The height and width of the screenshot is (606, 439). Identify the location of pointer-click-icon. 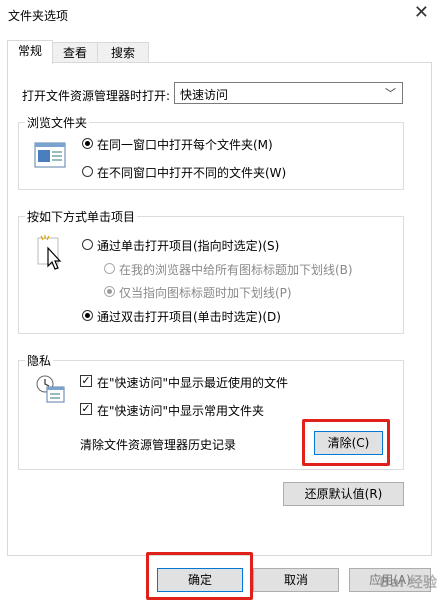
(49, 252).